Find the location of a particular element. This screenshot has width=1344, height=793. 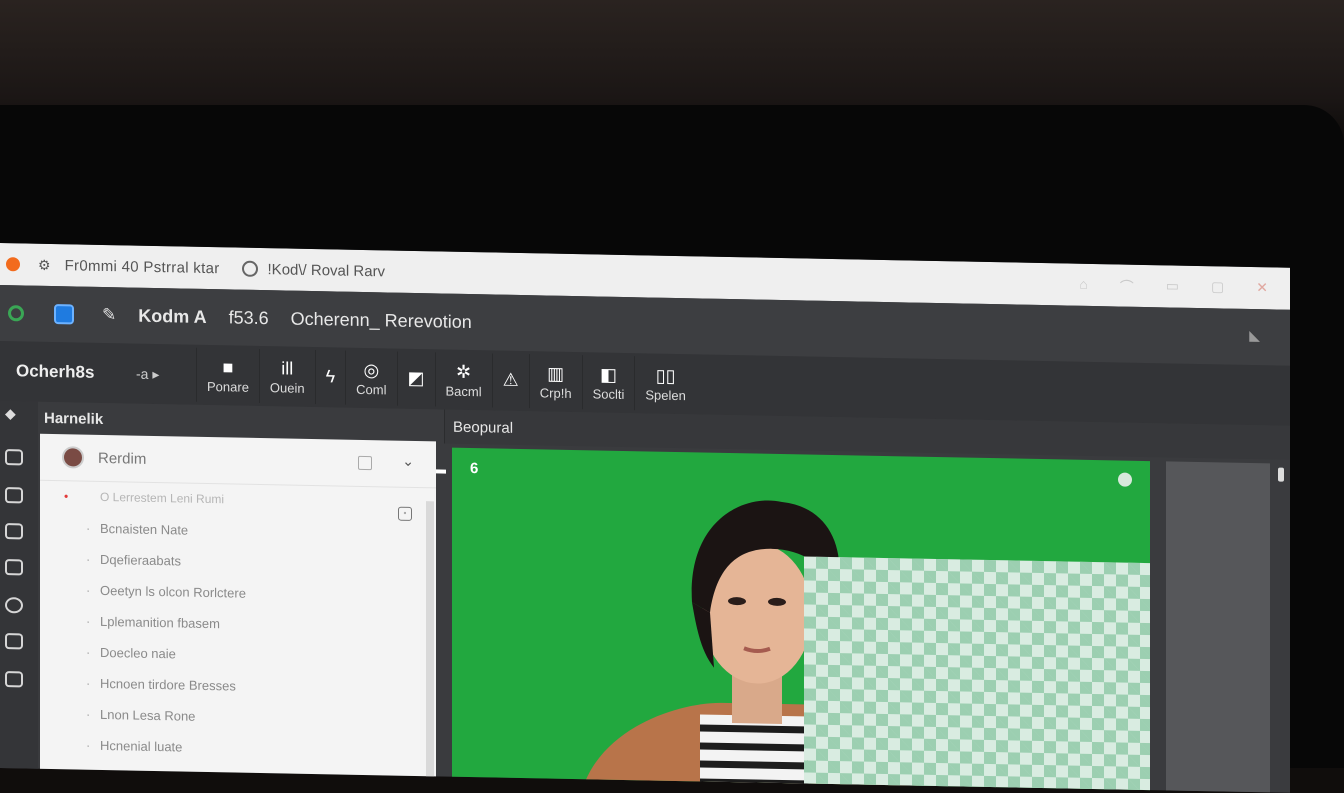

right-panel is located at coordinates (1218, 627).